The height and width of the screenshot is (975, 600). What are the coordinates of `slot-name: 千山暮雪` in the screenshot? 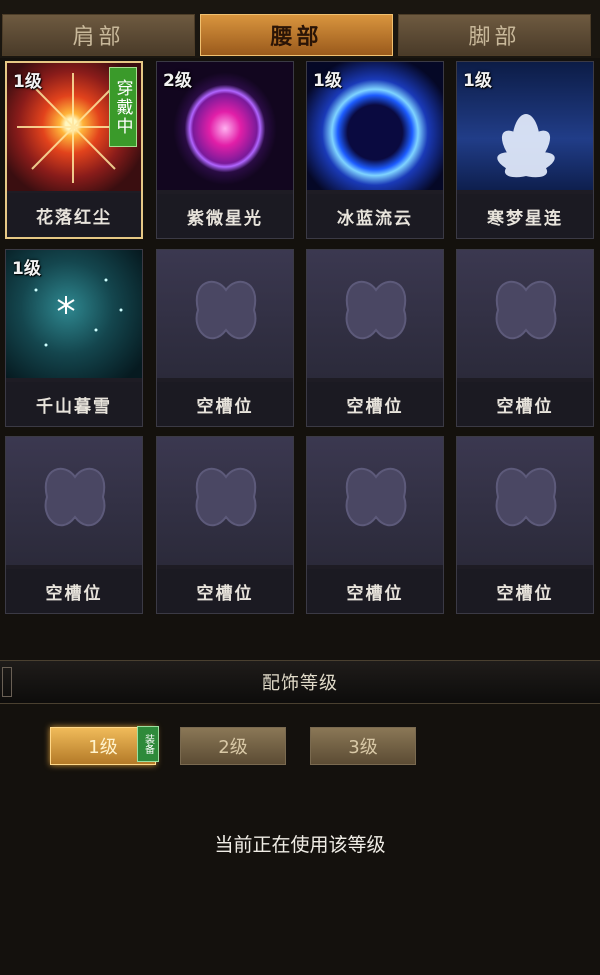 It's located at (74, 404).